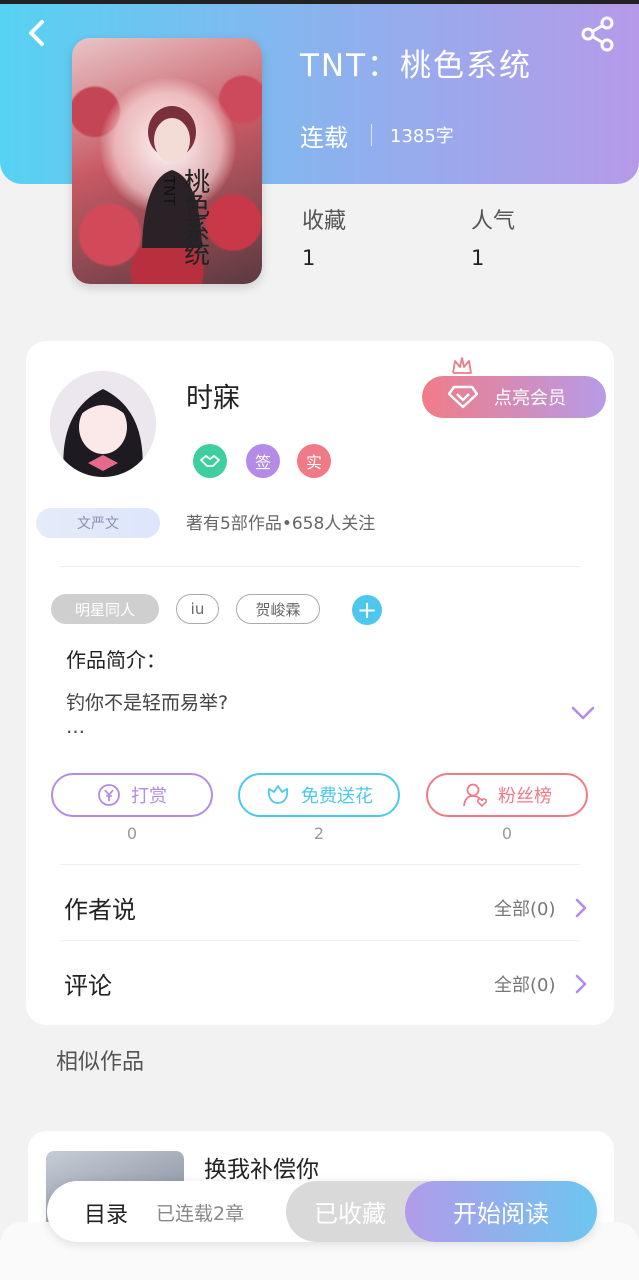 The width and height of the screenshot is (639, 1280). What do you see at coordinates (213, 395) in the screenshot?
I see `author-name: 时寐` at bounding box center [213, 395].